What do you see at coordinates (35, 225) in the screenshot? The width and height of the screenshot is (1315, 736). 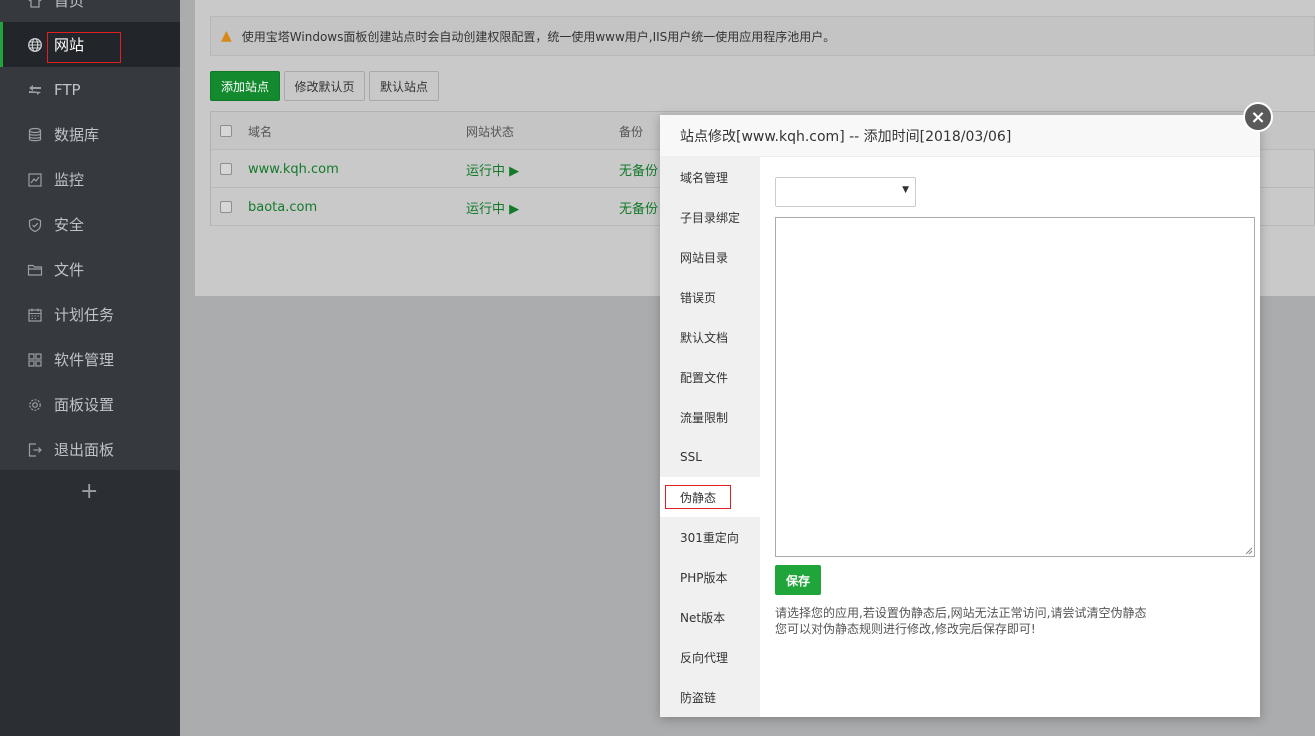 I see `shield-icon` at bounding box center [35, 225].